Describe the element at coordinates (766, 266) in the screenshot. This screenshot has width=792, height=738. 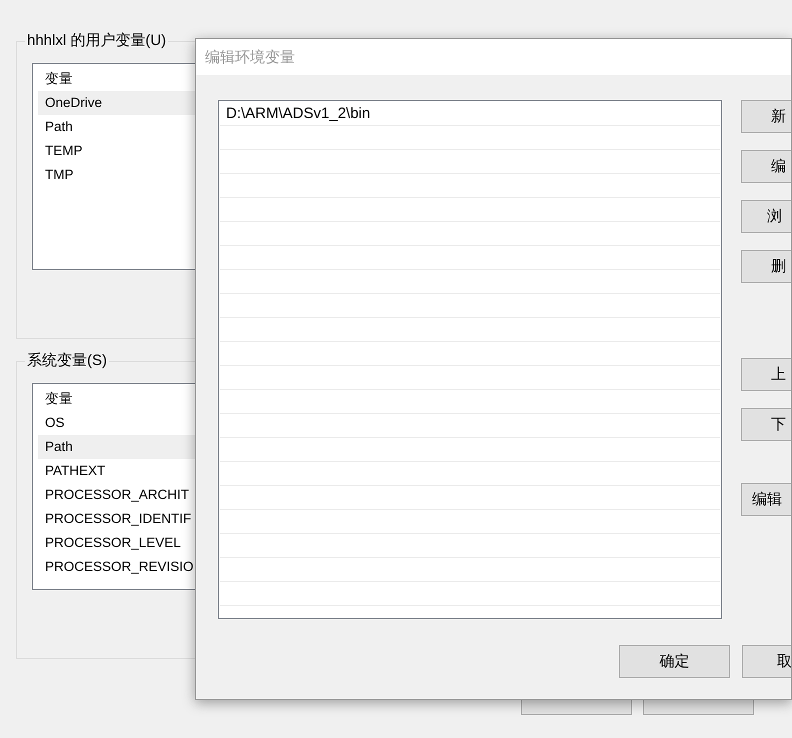
I see `side-button: 删` at that location.